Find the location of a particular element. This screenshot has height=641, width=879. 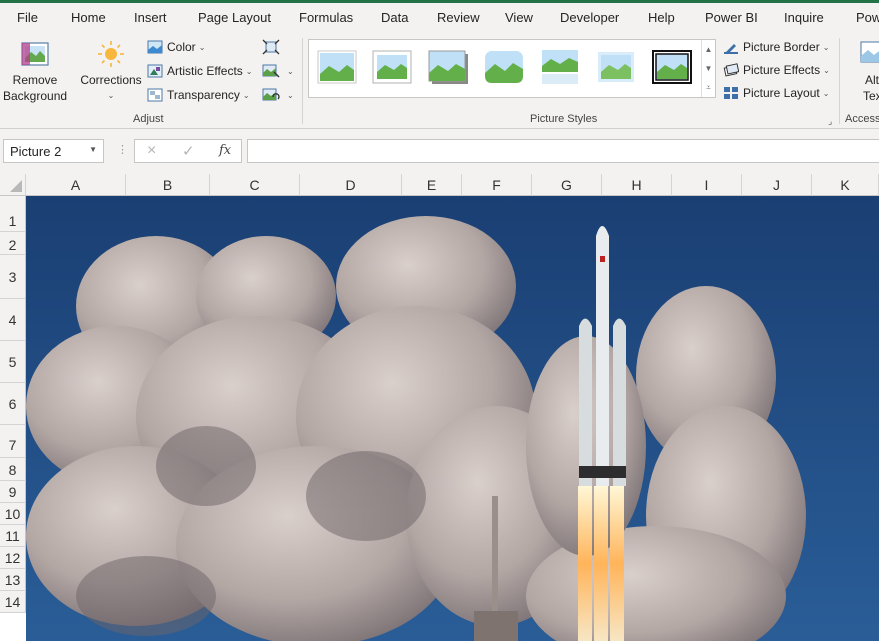

enter-icon: ✓ is located at coordinates (188, 151).